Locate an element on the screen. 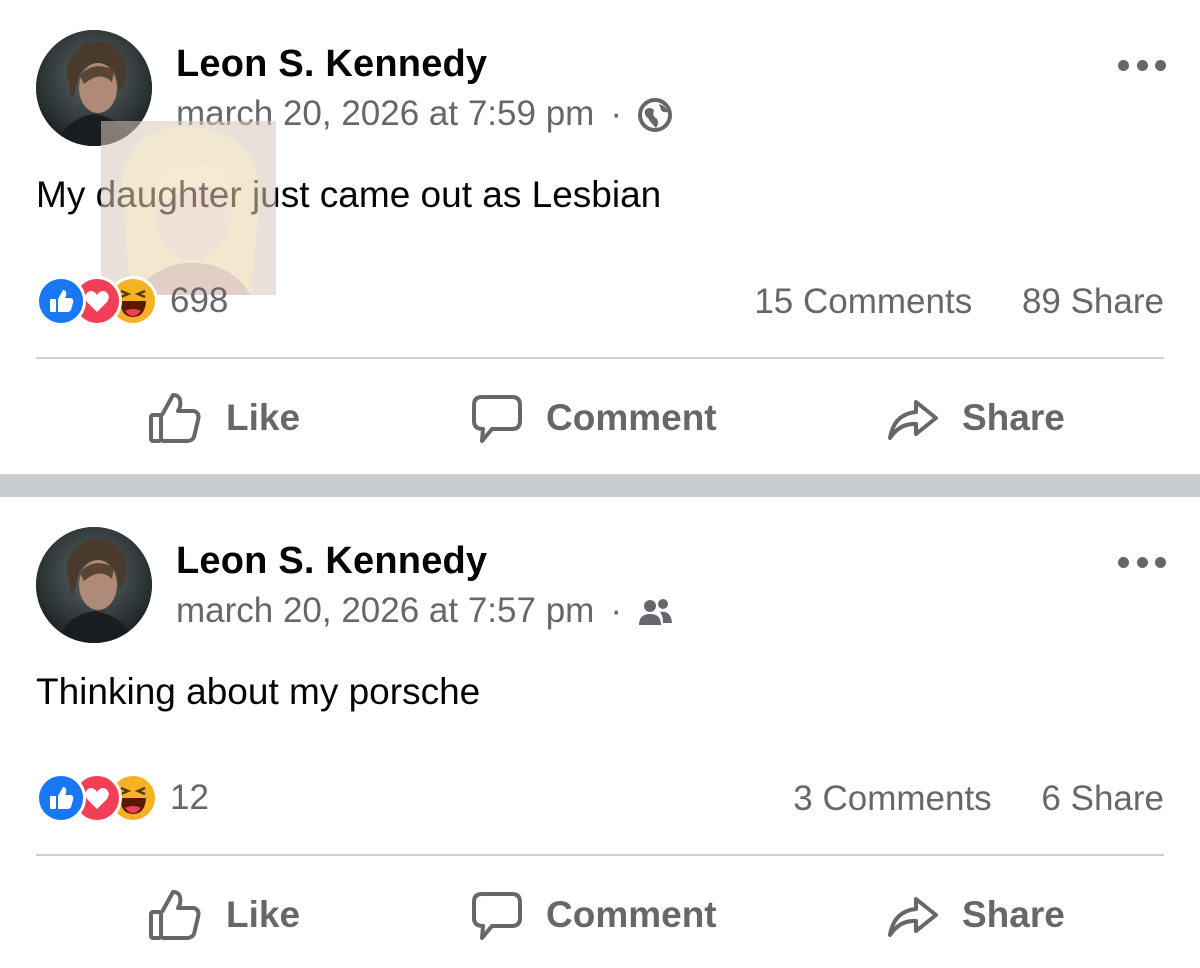 This screenshot has width=1200, height=968. reaction-count: 12 is located at coordinates (189, 797).